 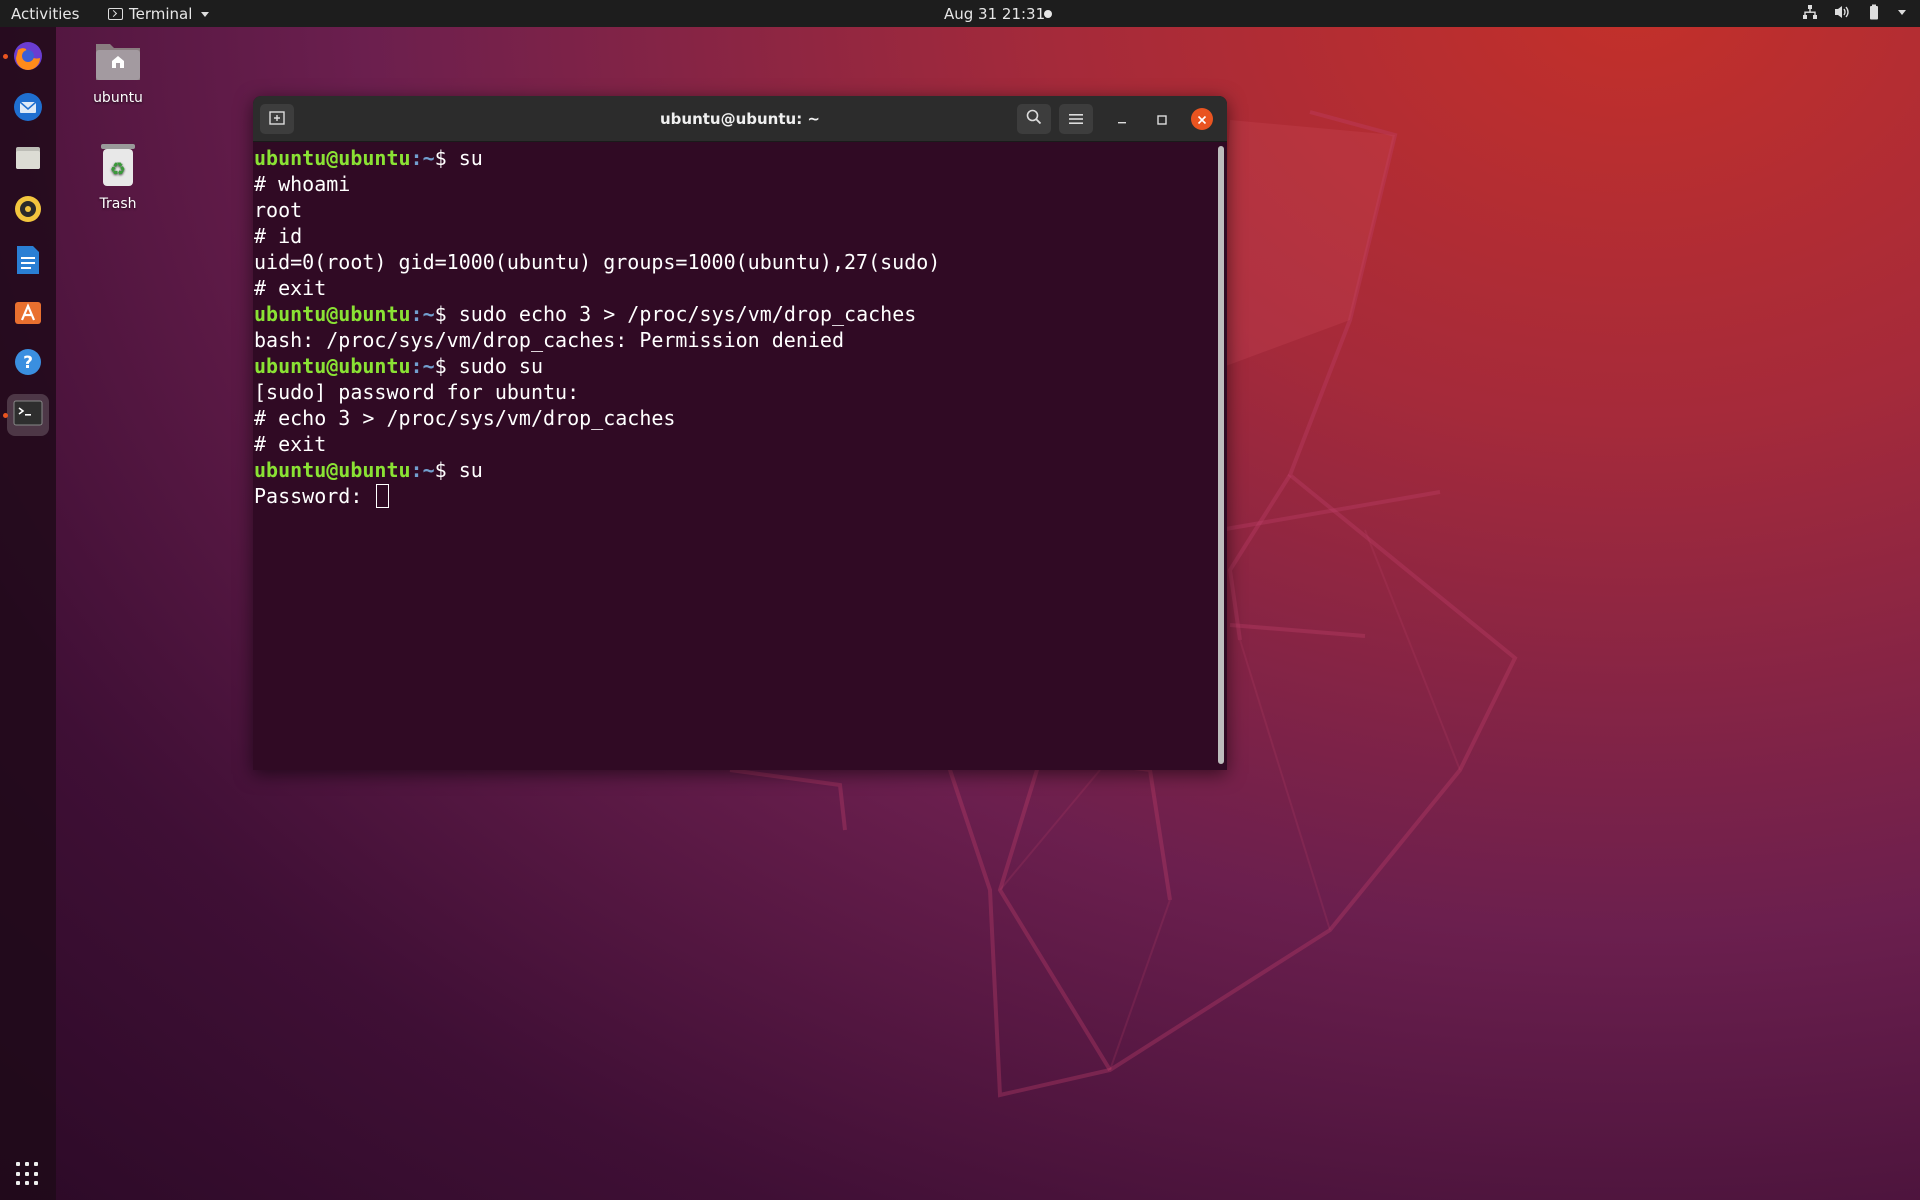 I want to click on desktop-home-folder: ubuntu, so click(x=118, y=72).